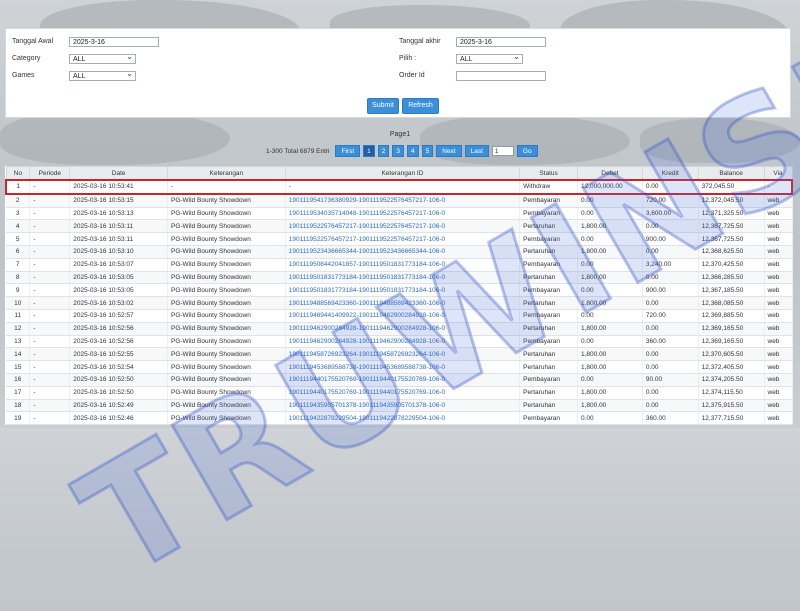 The image size is (800, 611). I want to click on col-header-status: Status, so click(548, 173).